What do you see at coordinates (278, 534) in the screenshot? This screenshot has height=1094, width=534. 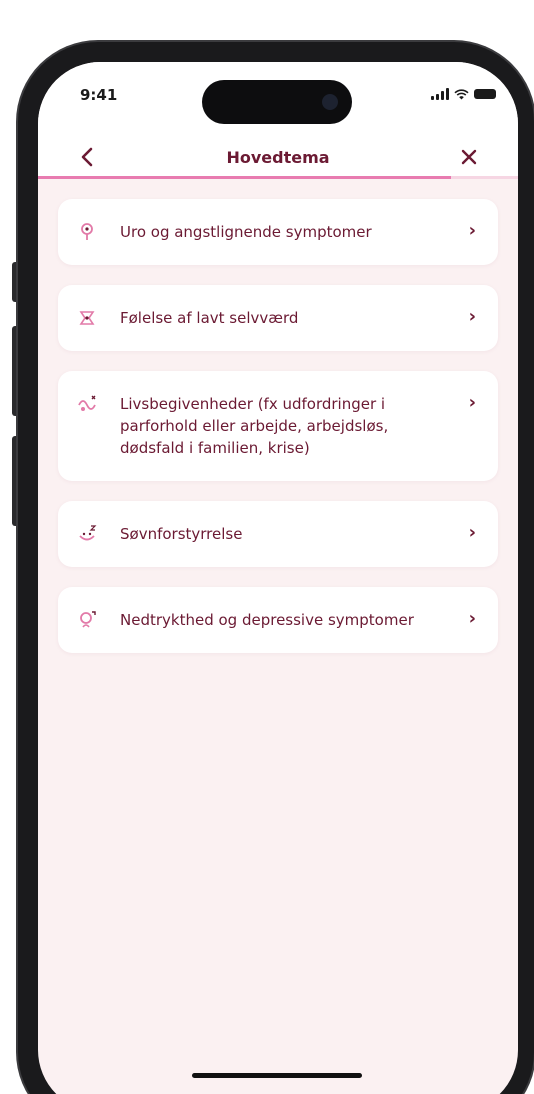 I see `topic-item-sleep: Søvnforstyrrelse ›` at bounding box center [278, 534].